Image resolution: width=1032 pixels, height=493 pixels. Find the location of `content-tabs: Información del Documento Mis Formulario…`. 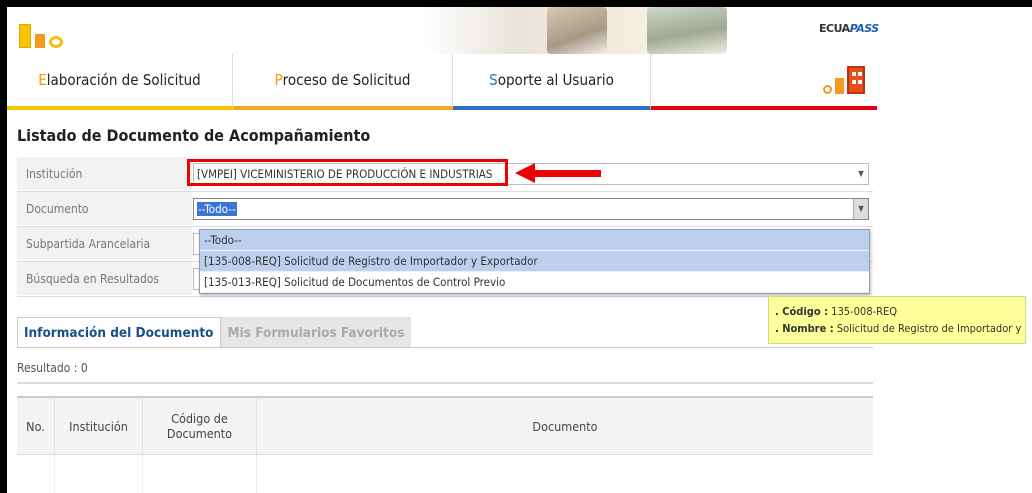

content-tabs: Información del Documento Mis Formulario… is located at coordinates (214, 332).